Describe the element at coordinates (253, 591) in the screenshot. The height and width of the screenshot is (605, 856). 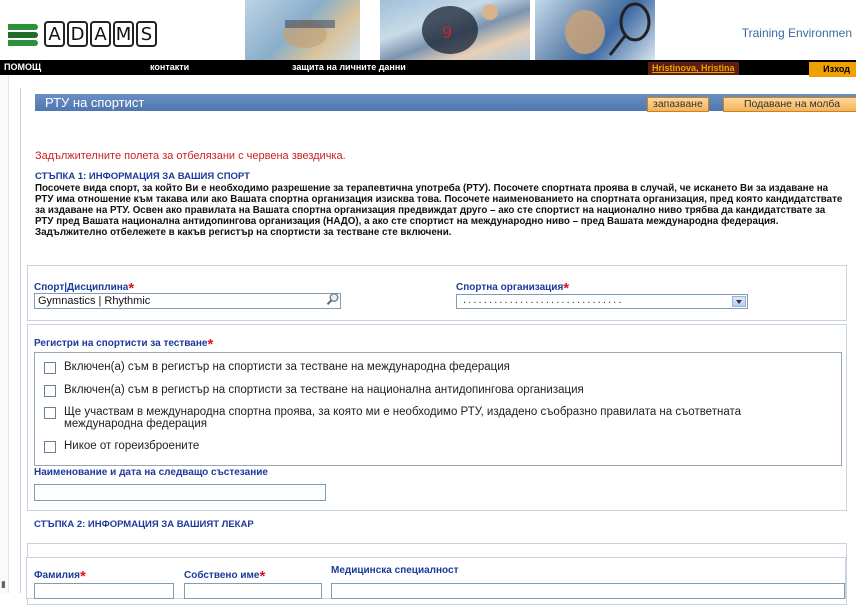
I see `doctor-firstname-input` at that location.